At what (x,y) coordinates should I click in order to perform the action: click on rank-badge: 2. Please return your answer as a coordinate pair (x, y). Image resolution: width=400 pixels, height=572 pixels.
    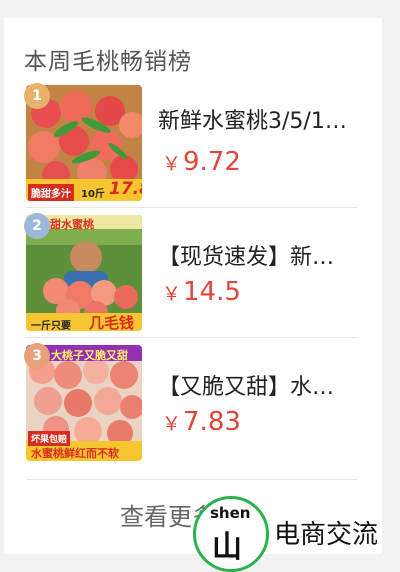
    Looking at the image, I should click on (37, 226).